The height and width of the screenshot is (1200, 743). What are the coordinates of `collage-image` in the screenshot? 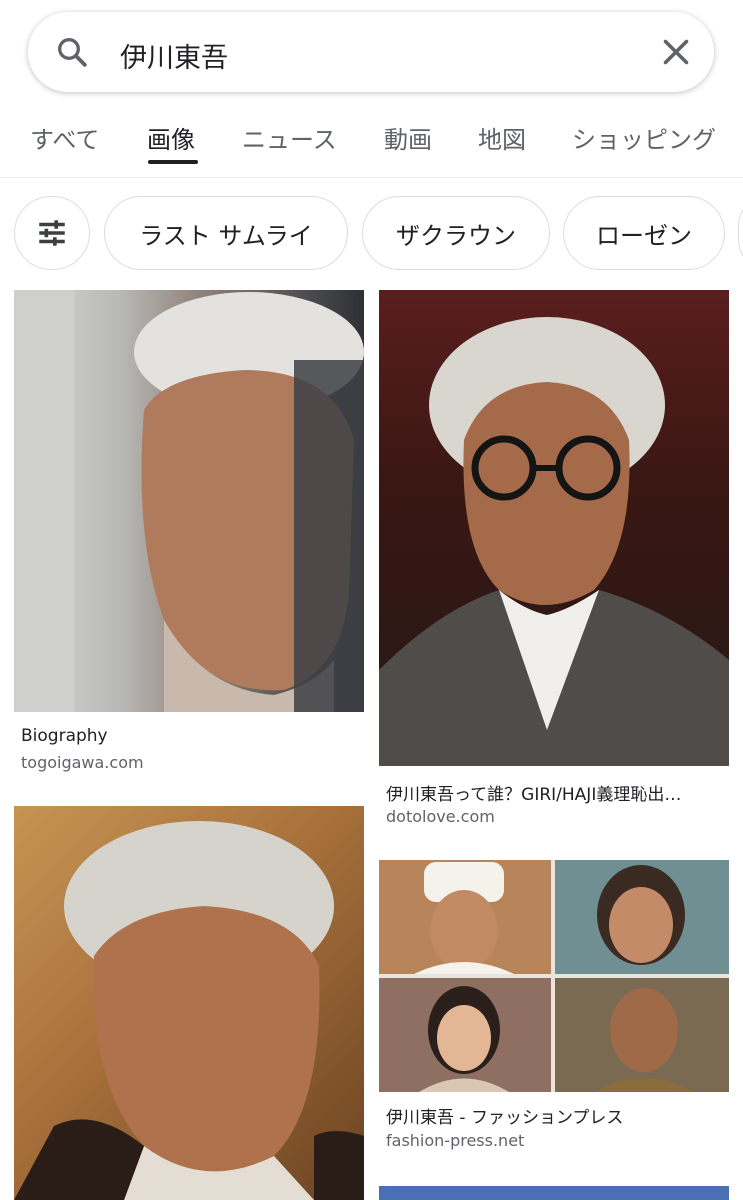 It's located at (554, 976).